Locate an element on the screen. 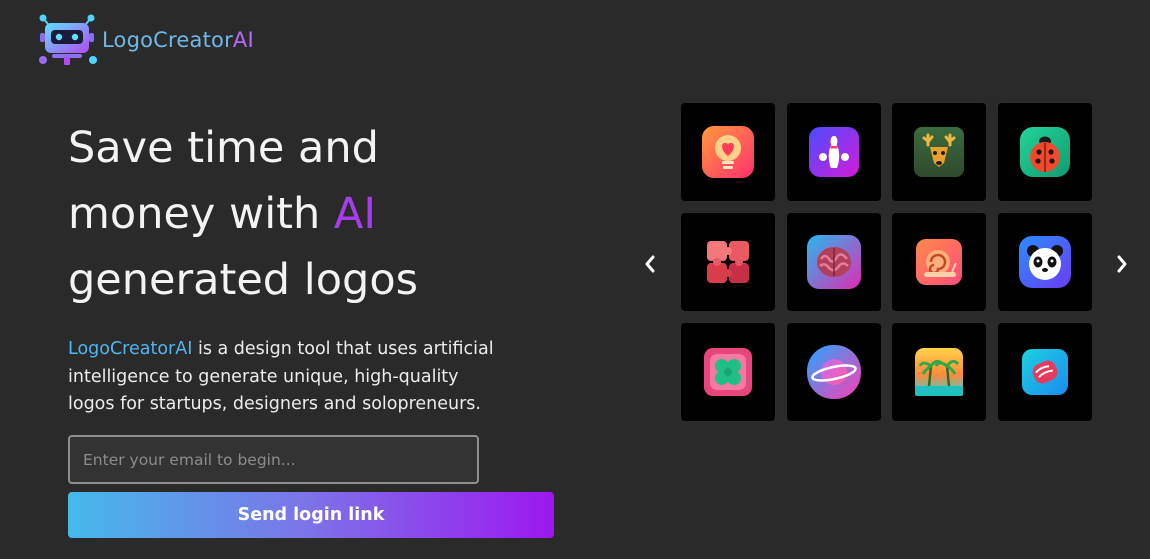 The height and width of the screenshot is (559, 1150). puzzle-icon is located at coordinates (728, 262).